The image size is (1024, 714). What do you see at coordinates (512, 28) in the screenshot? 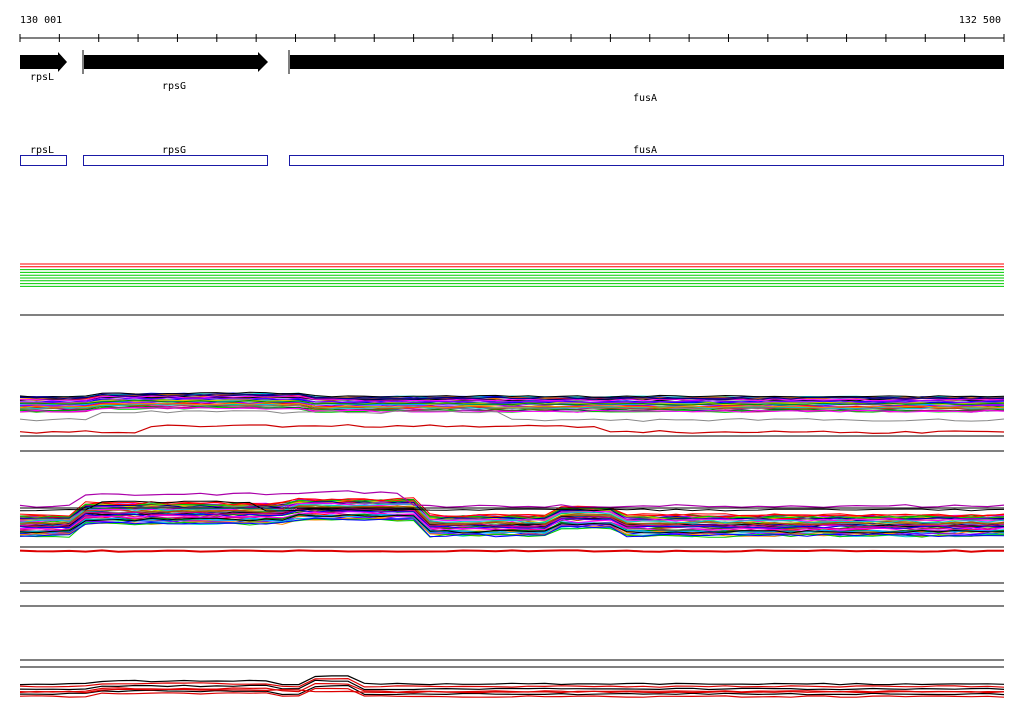
I see `coordinate-ruler: 130 001 132 500` at bounding box center [512, 28].